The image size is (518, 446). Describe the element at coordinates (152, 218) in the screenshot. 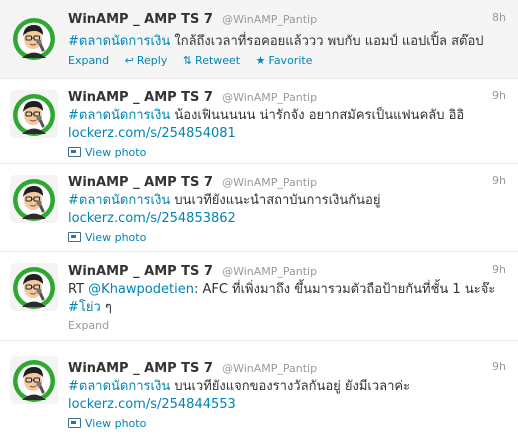

I see `lockerz-link: lockerz.com/s/254853862` at that location.